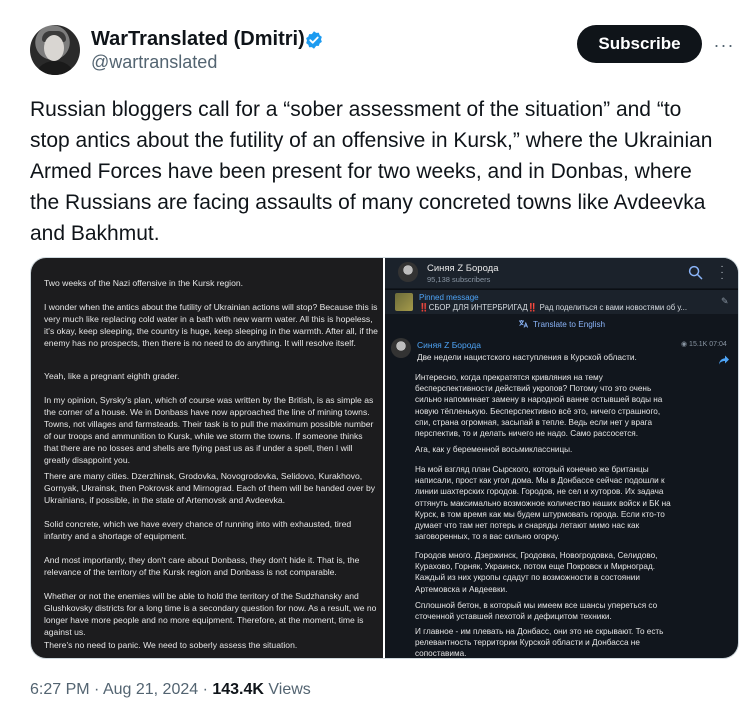 This screenshot has height=714, width=739. What do you see at coordinates (463, 268) in the screenshot?
I see `channel-name: Синяя Z Борода` at bounding box center [463, 268].